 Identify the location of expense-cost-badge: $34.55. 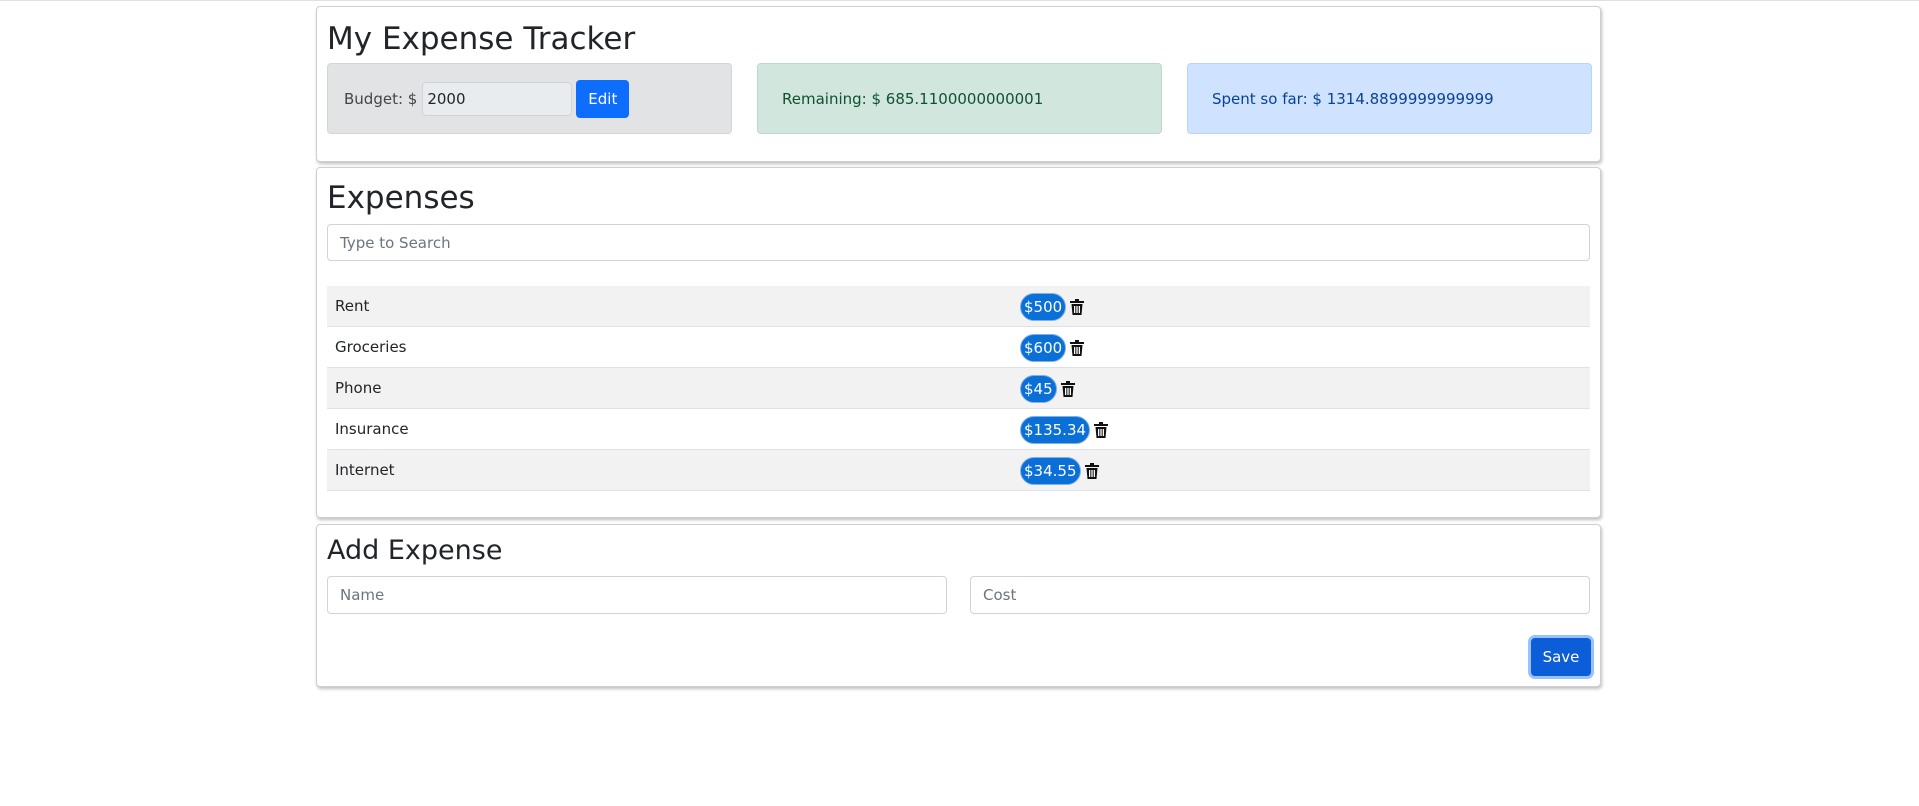
(1050, 471).